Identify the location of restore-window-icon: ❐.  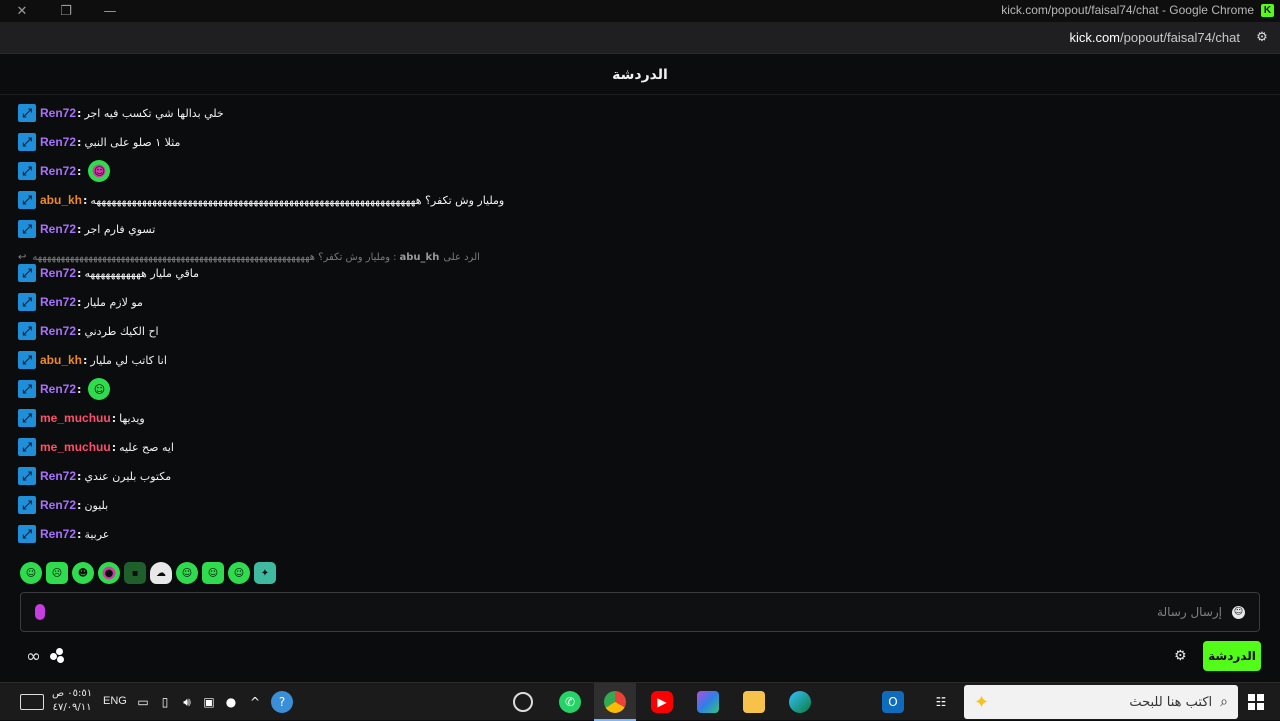
(66, 11).